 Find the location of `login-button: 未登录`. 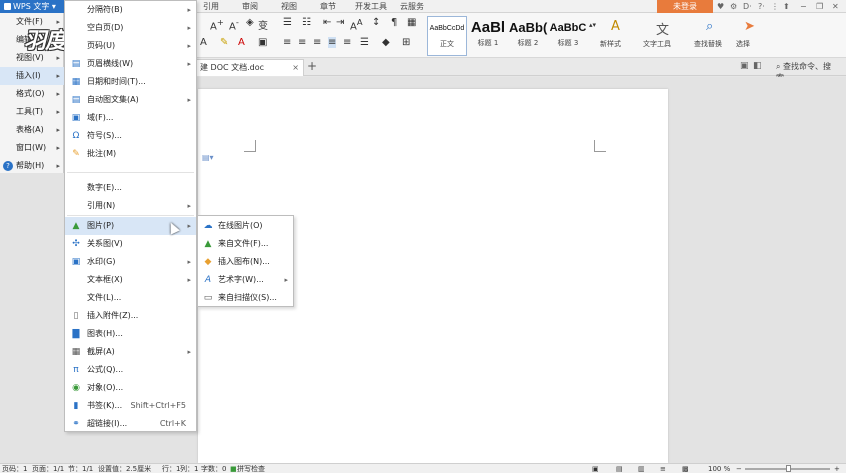

login-button: 未登录 is located at coordinates (685, 6).